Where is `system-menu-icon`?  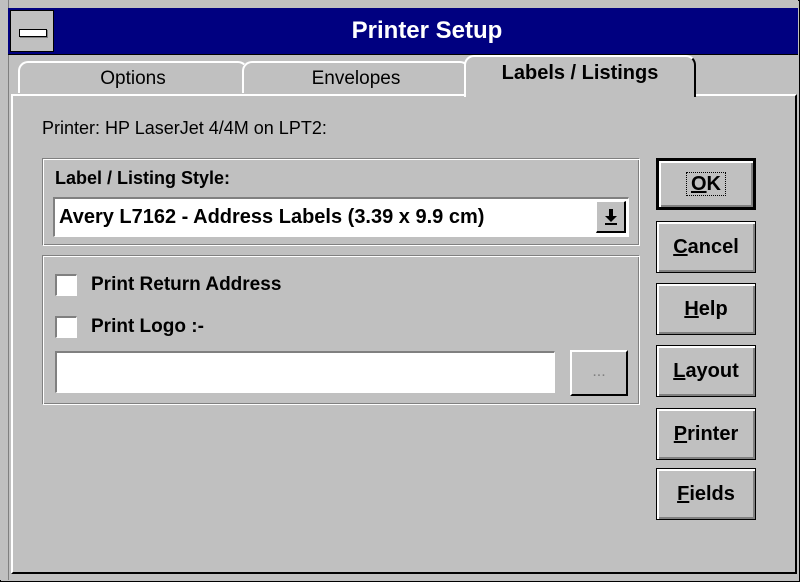 system-menu-icon is located at coordinates (33, 33).